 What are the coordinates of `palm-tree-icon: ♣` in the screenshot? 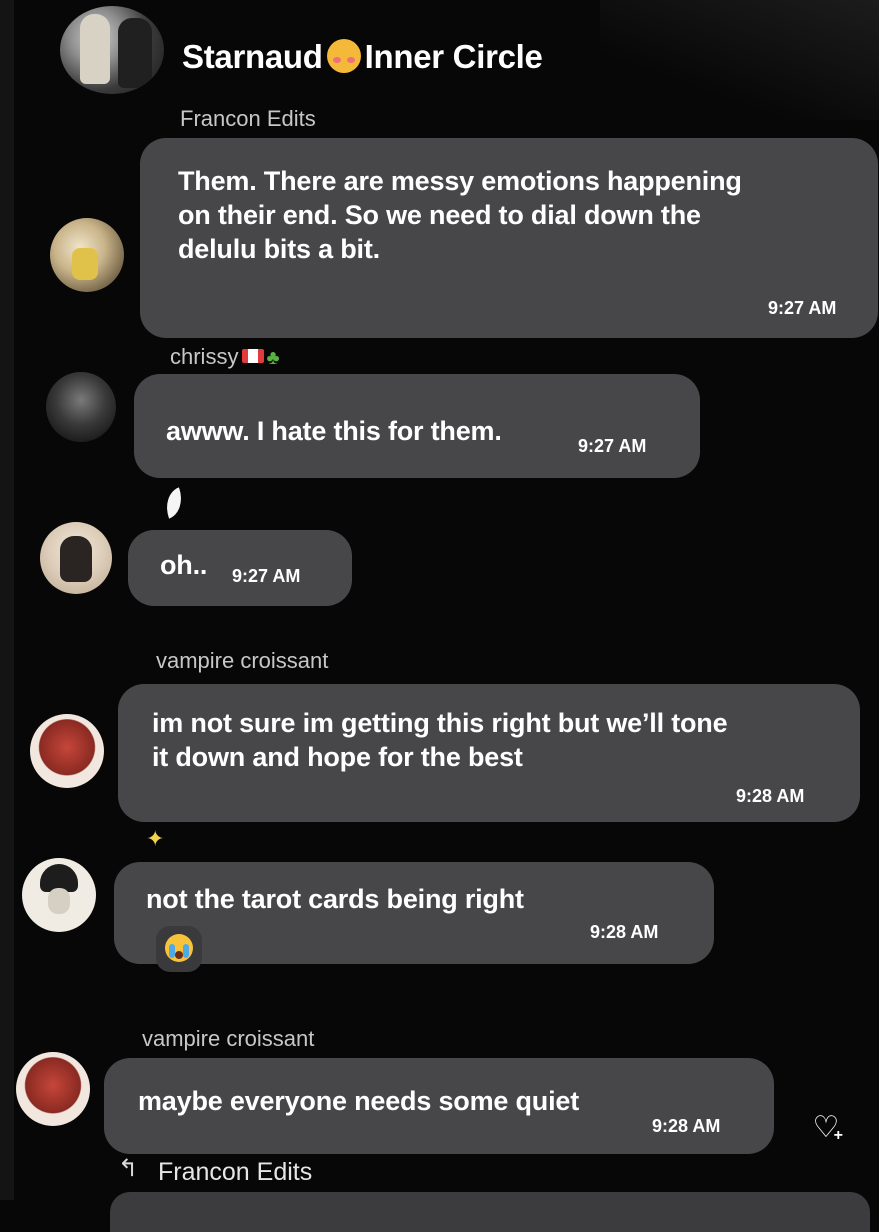 It's located at (273, 358).